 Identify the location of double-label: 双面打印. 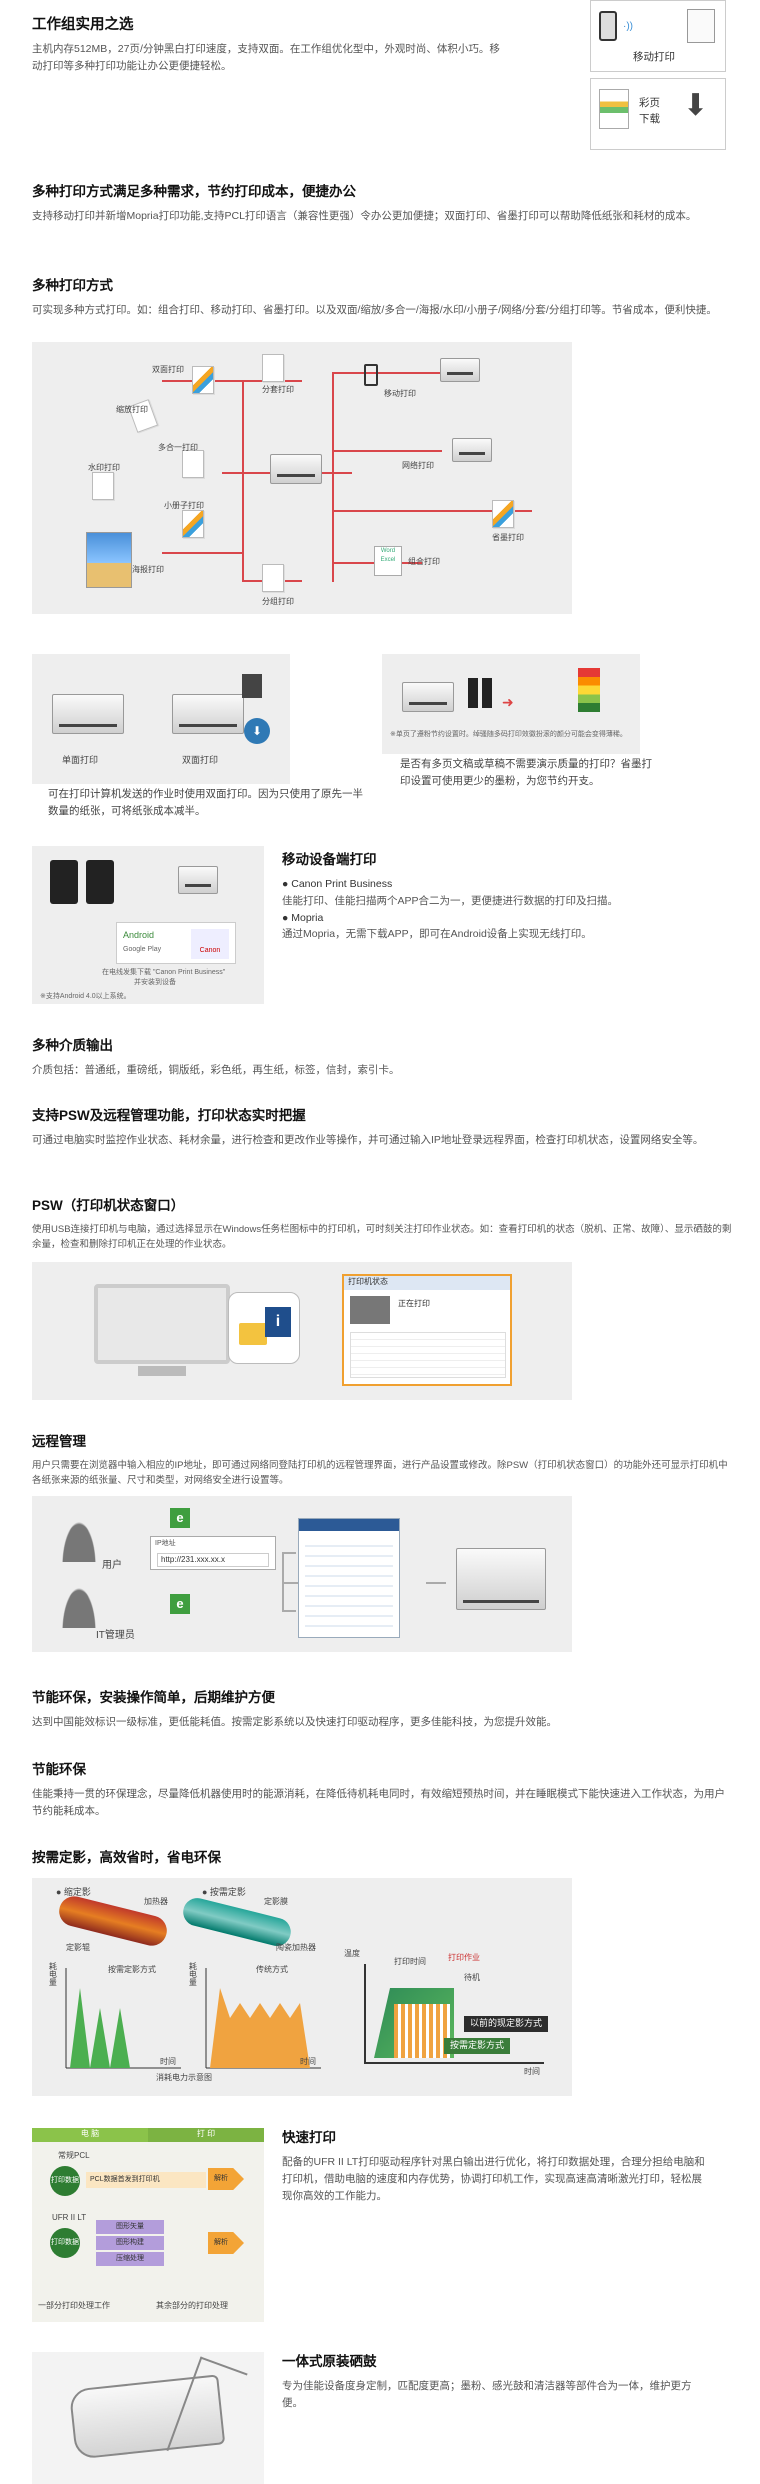
(200, 760).